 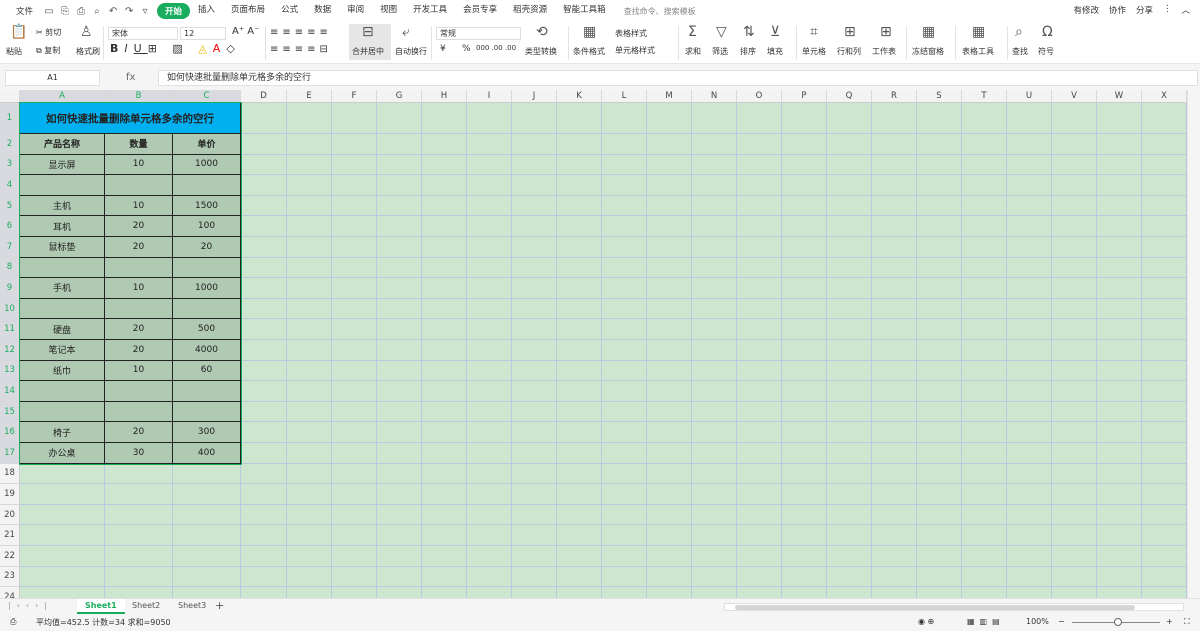 What do you see at coordinates (370, 42) in the screenshot?
I see `merge-button: ⊟ 合并居中` at bounding box center [370, 42].